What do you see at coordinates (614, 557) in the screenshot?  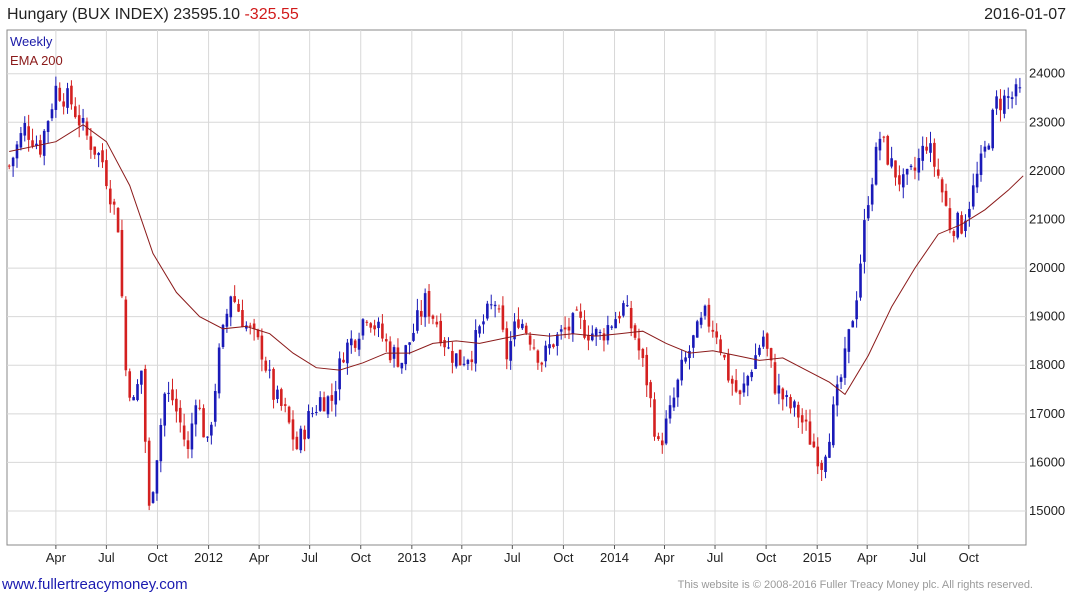 I see `x-tick-label: 2014` at bounding box center [614, 557].